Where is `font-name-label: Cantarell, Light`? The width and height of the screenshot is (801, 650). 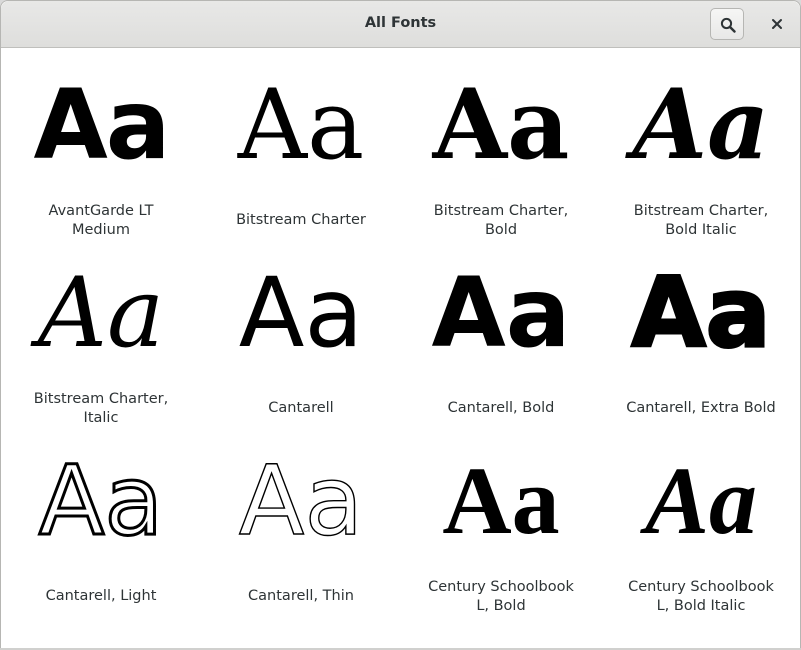
font-name-label: Cantarell, Light is located at coordinates (101, 596).